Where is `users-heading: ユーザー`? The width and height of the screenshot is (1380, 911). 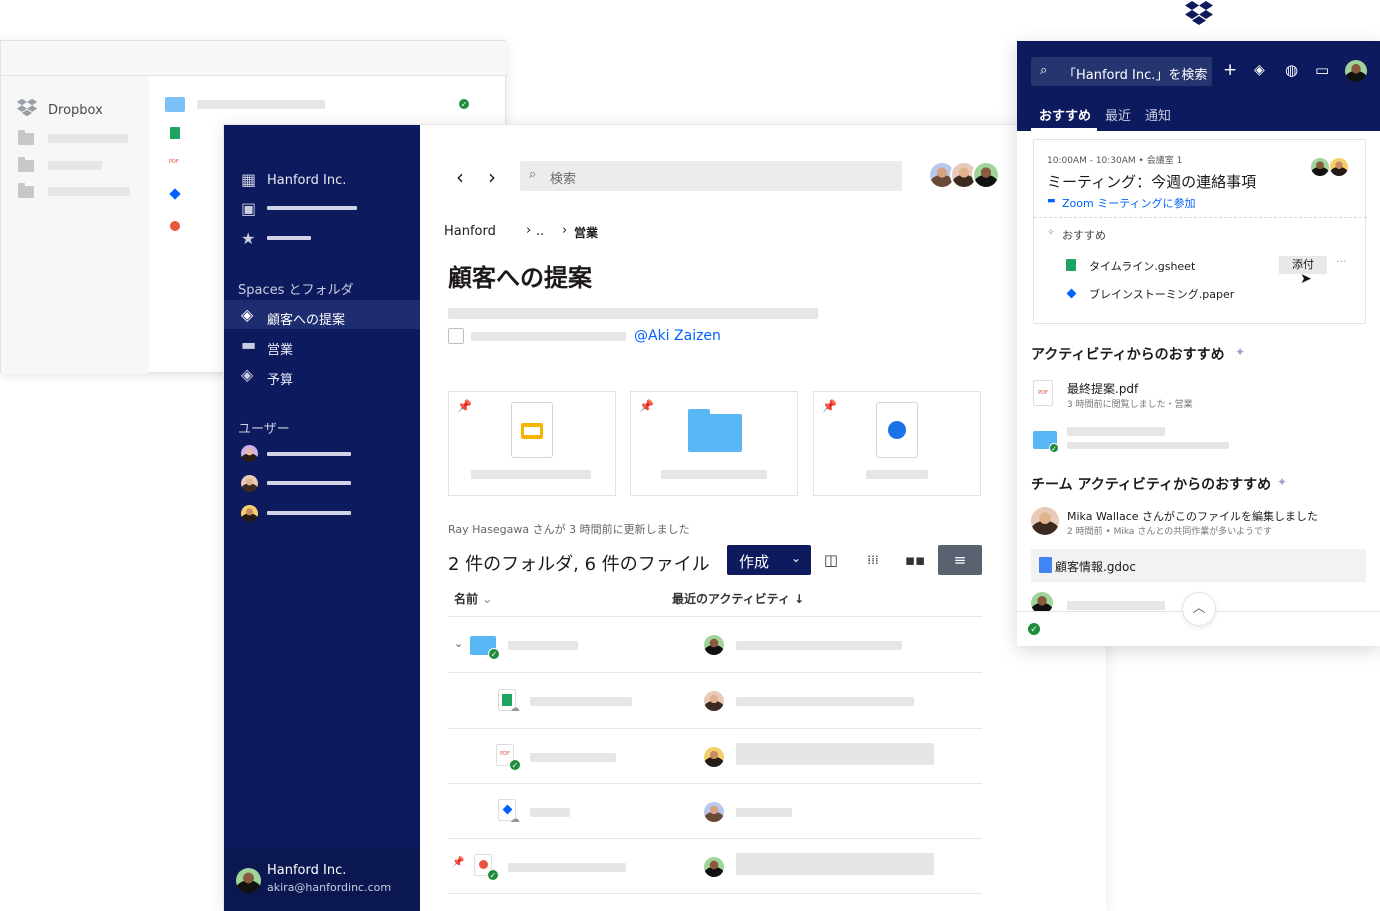 users-heading: ユーザー is located at coordinates (264, 429).